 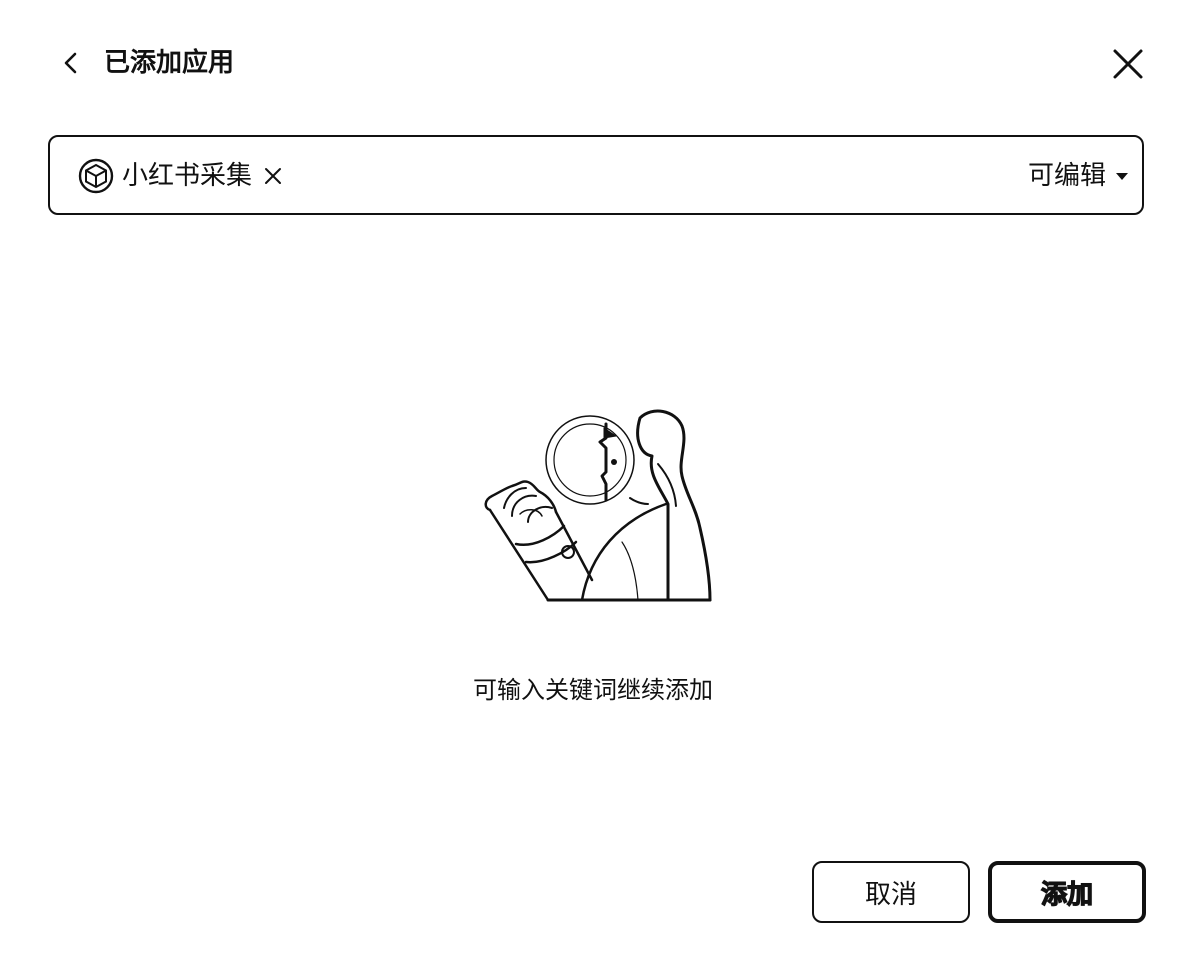 I want to click on chevron-left-icon, so click(x=70, y=63).